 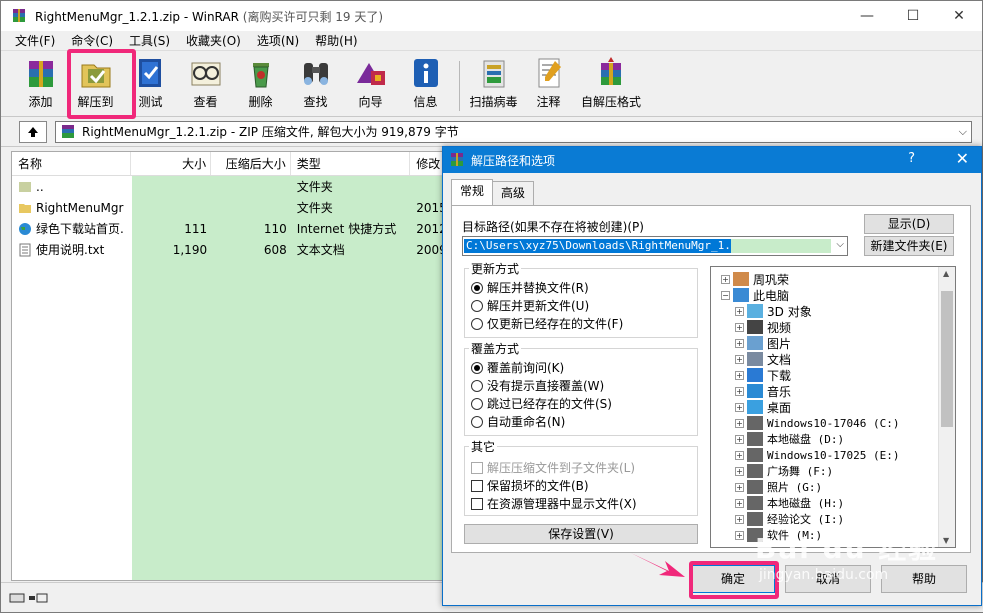 I want to click on tree-item: − 此电脑, so click(x=755, y=295).